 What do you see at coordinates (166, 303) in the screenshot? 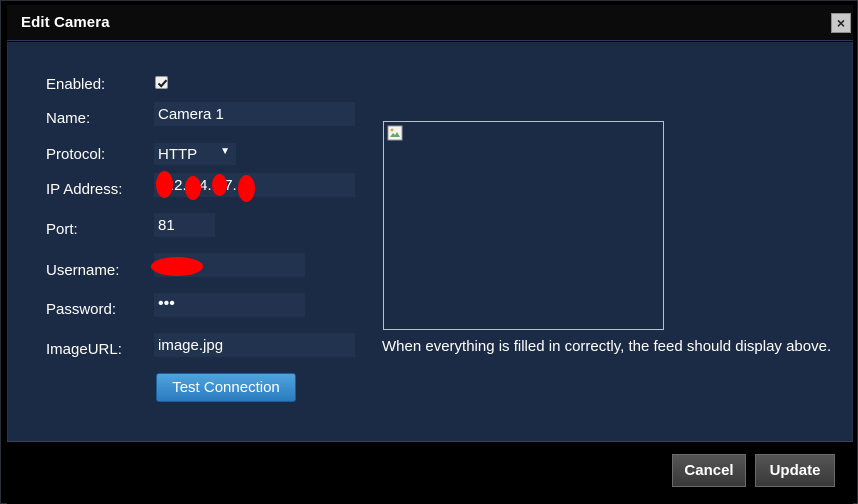
I see `password-value: •••` at bounding box center [166, 303].